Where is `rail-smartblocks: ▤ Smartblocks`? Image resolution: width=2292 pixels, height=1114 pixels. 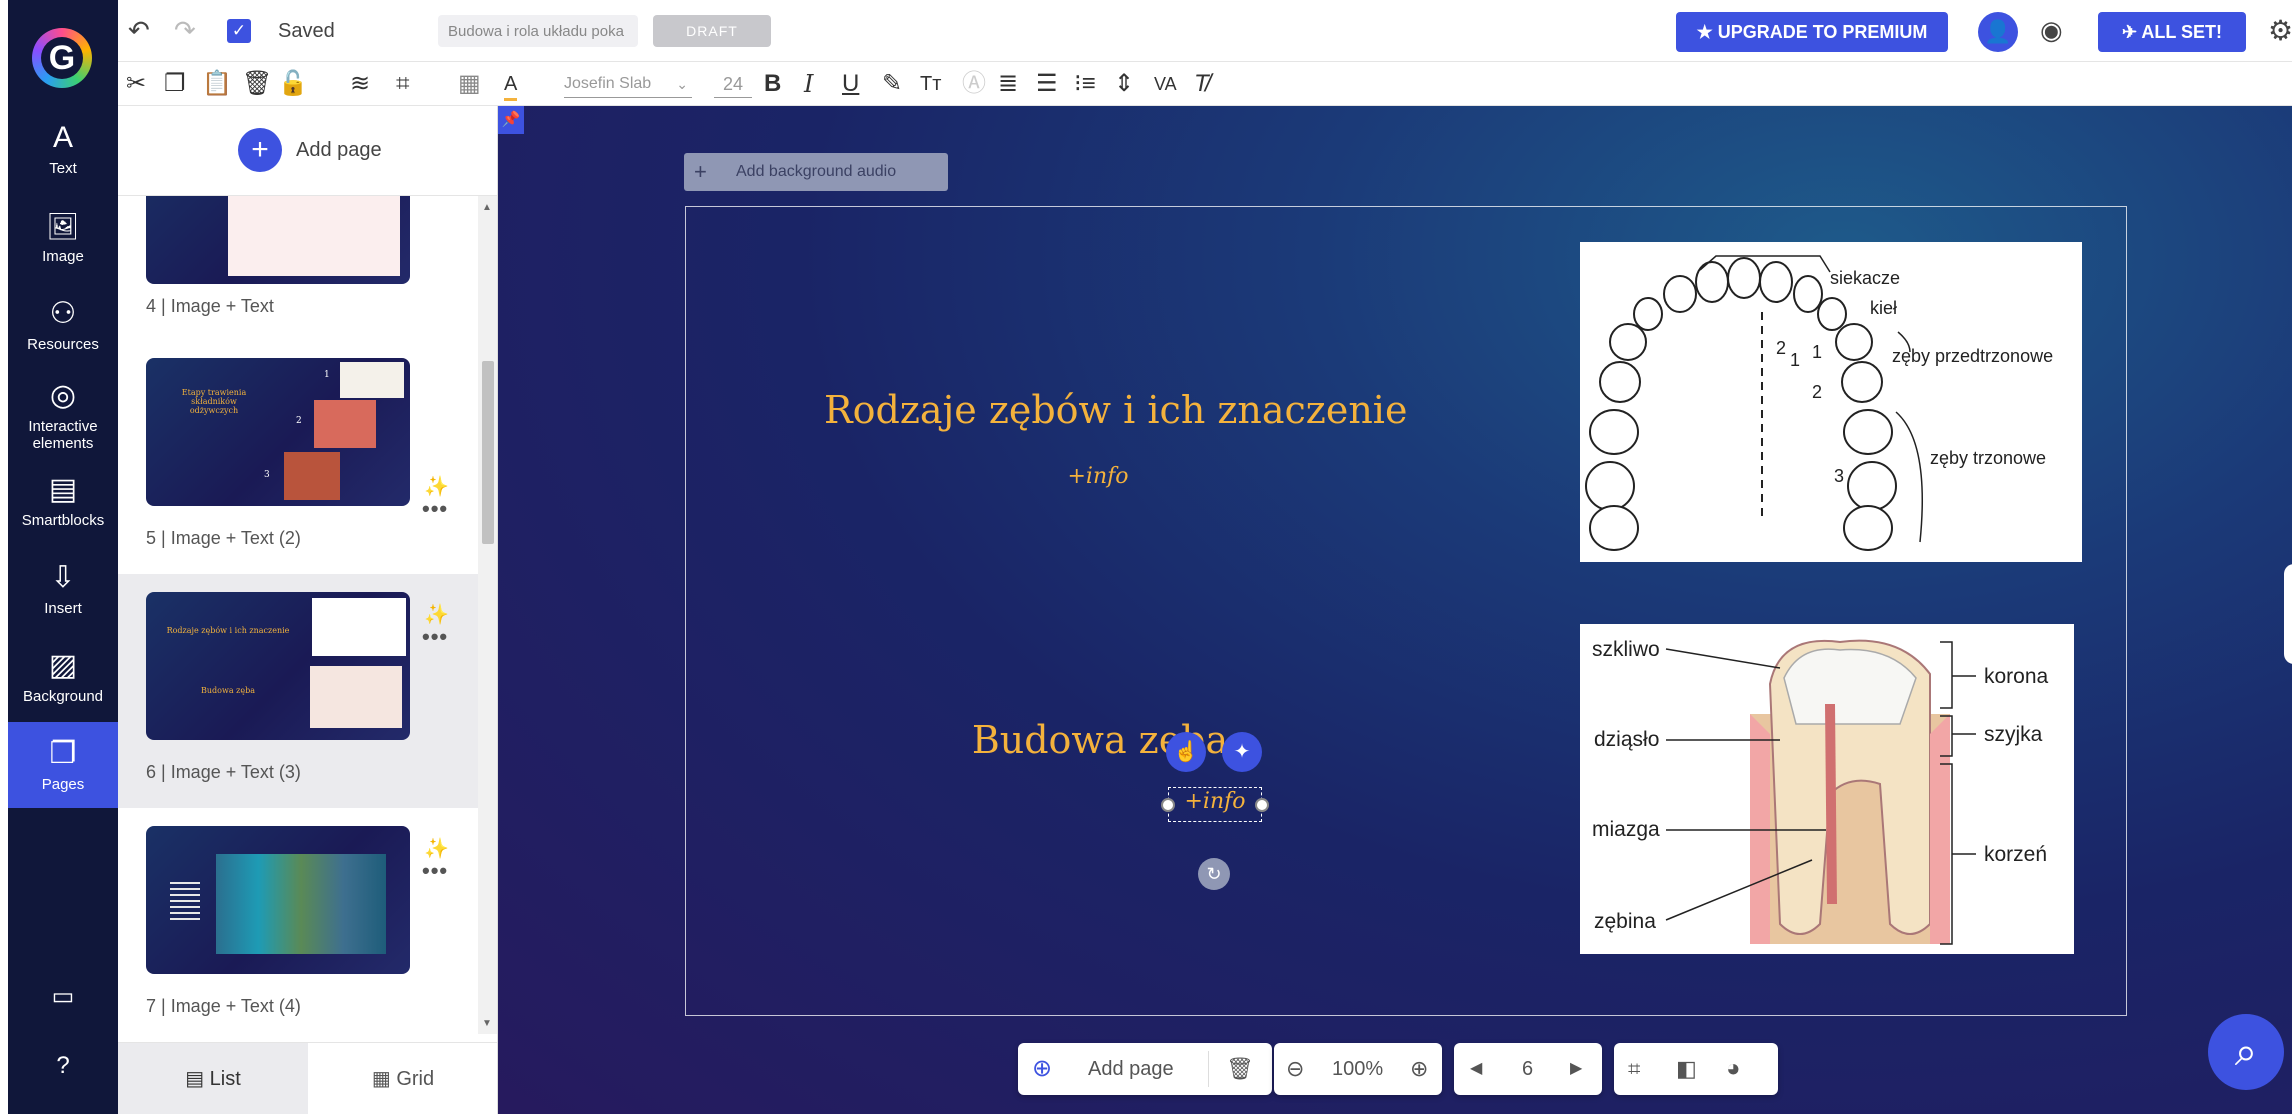
rail-smartblocks: ▤ Smartblocks is located at coordinates (63, 500).